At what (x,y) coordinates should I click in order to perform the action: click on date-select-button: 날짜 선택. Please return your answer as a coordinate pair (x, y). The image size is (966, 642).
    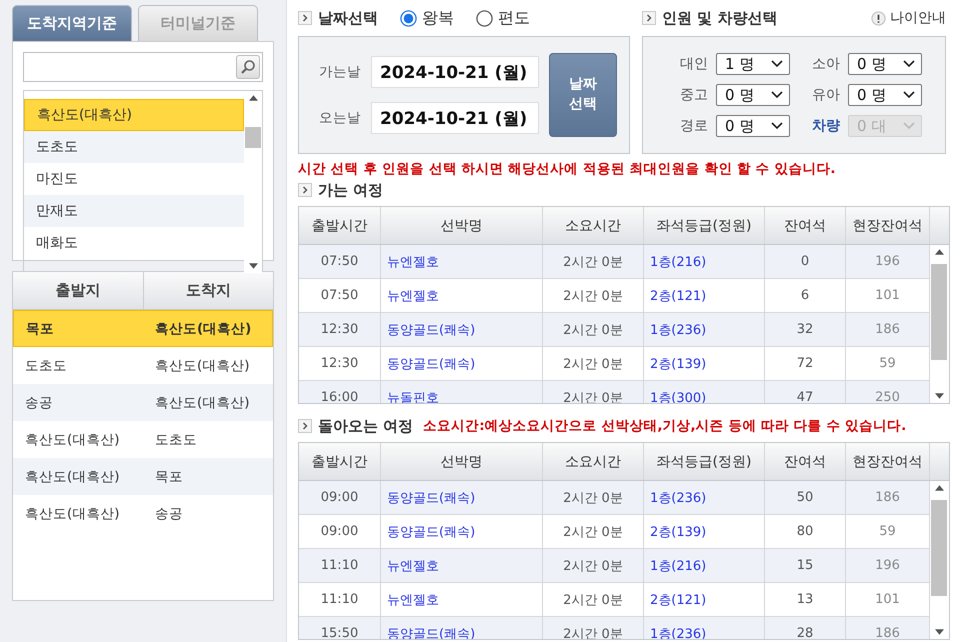
    Looking at the image, I should click on (583, 95).